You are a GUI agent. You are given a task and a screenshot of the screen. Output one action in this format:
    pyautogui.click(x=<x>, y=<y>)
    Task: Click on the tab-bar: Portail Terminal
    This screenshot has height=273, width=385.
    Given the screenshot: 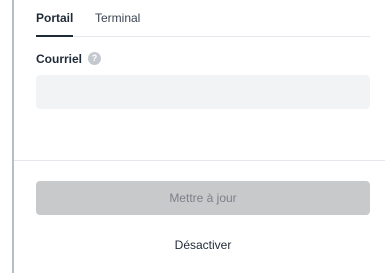 What is the action you would take?
    pyautogui.click(x=203, y=23)
    